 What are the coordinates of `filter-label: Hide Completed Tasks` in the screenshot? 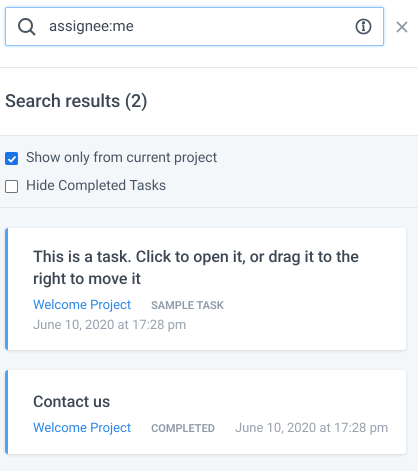 It's located at (96, 186).